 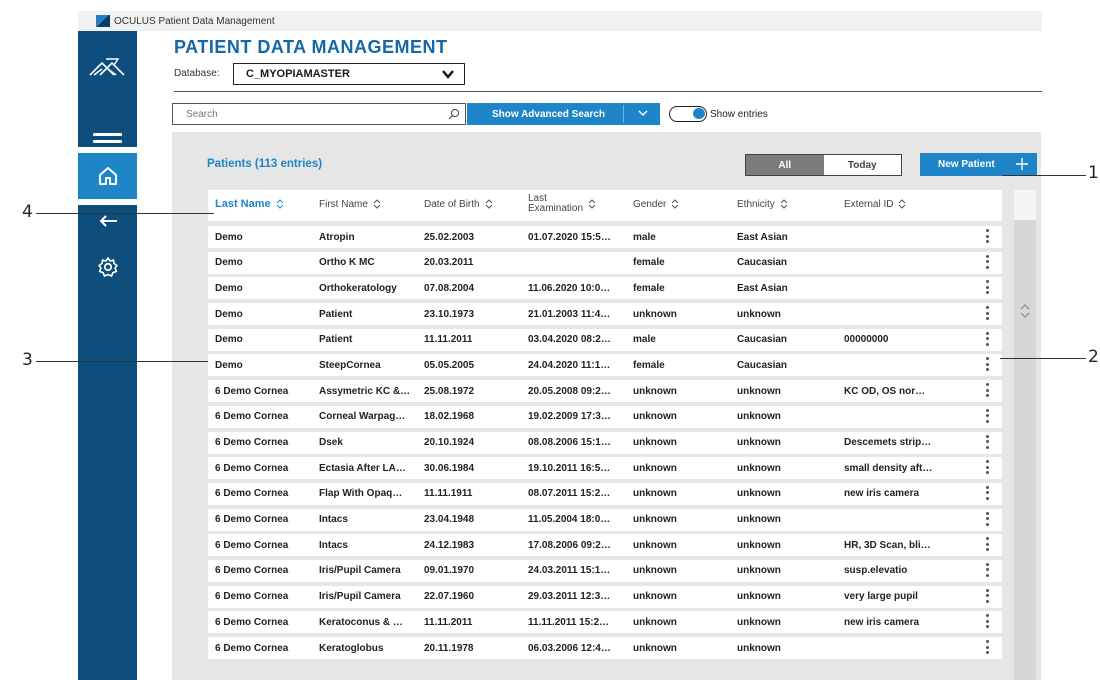 I want to click on column-header-last-name: Last Name, so click(x=249, y=204).